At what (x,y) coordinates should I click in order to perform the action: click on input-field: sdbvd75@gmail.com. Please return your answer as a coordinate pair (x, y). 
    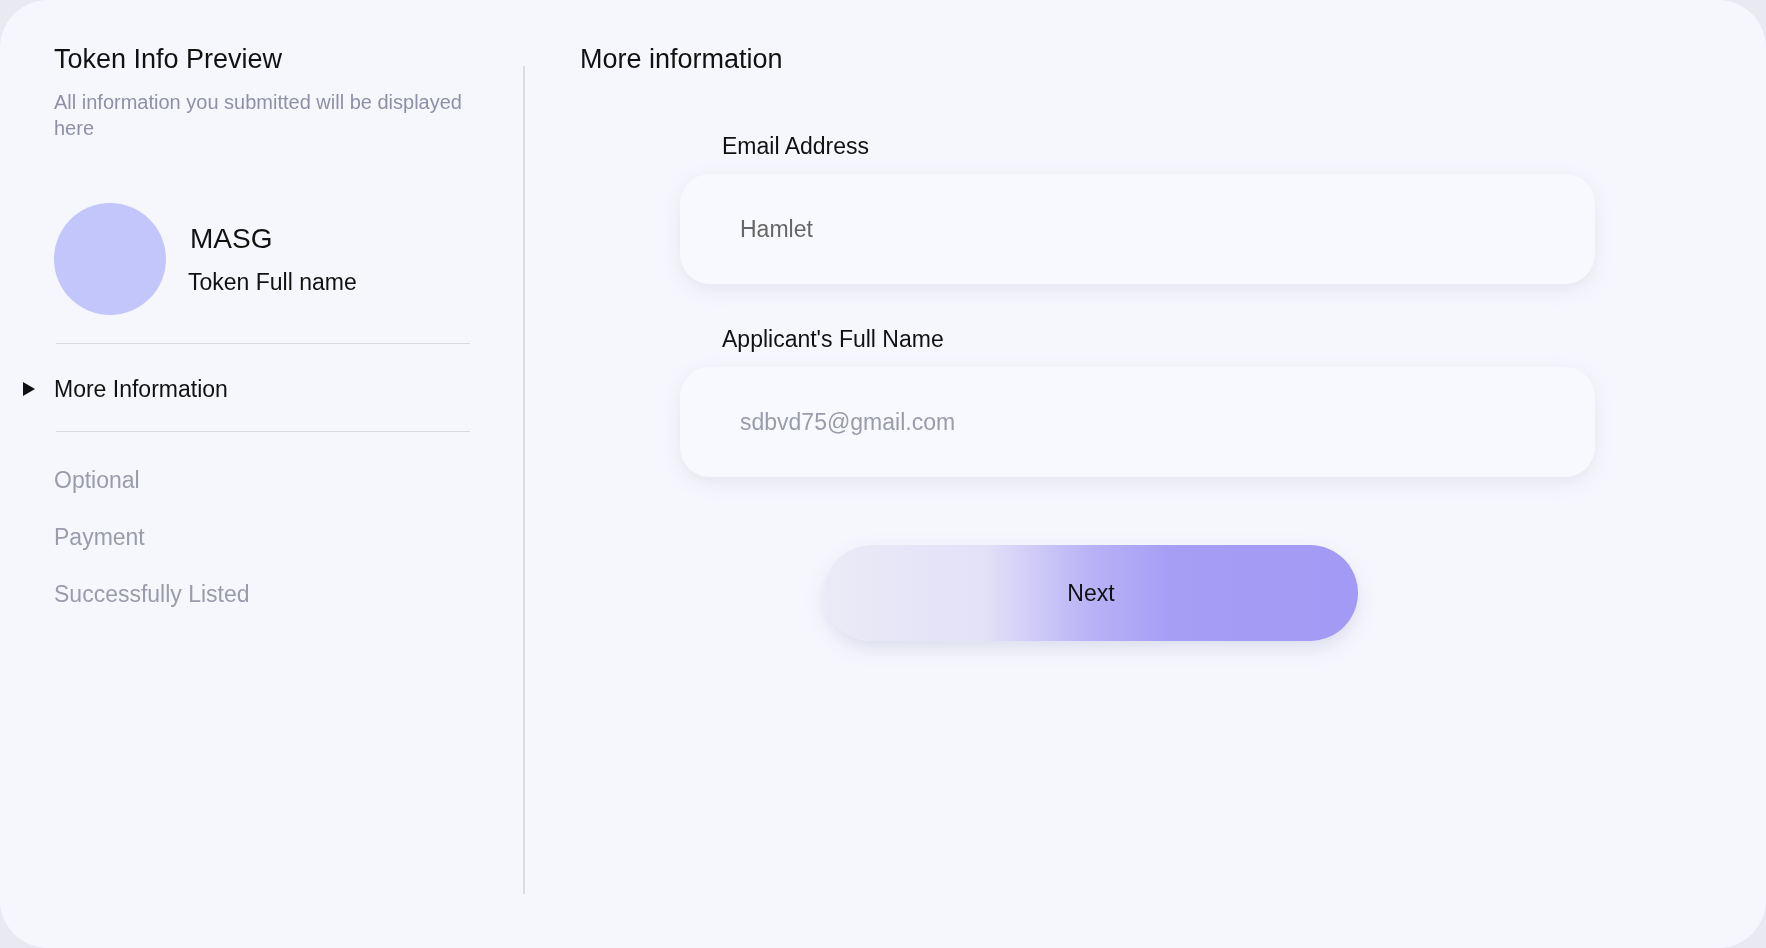
    Looking at the image, I should click on (1137, 422).